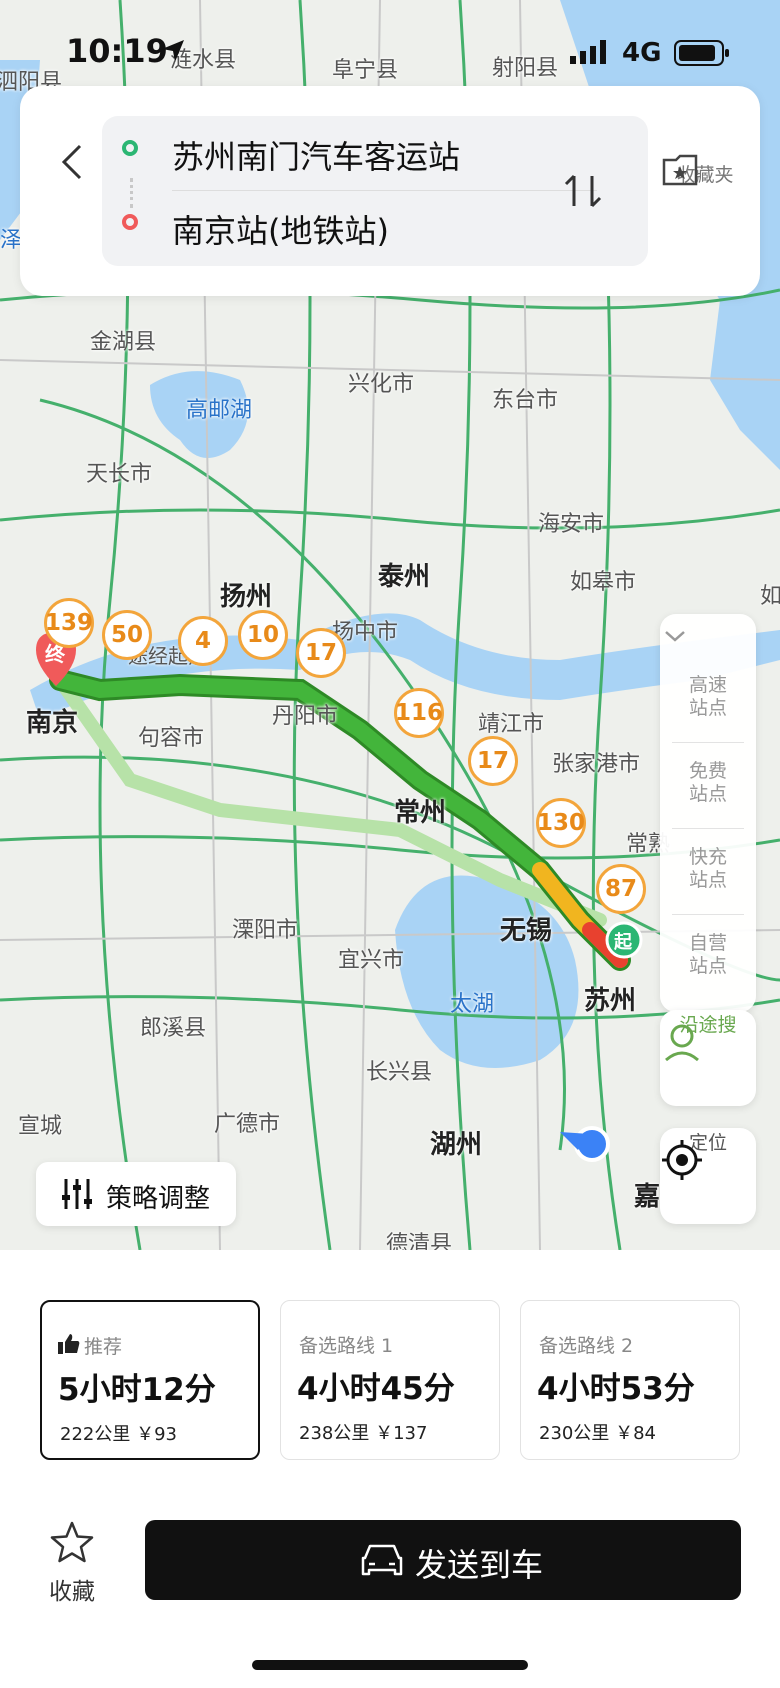 The height and width of the screenshot is (1688, 780). I want to click on crosshair-icon, so click(682, 1160).